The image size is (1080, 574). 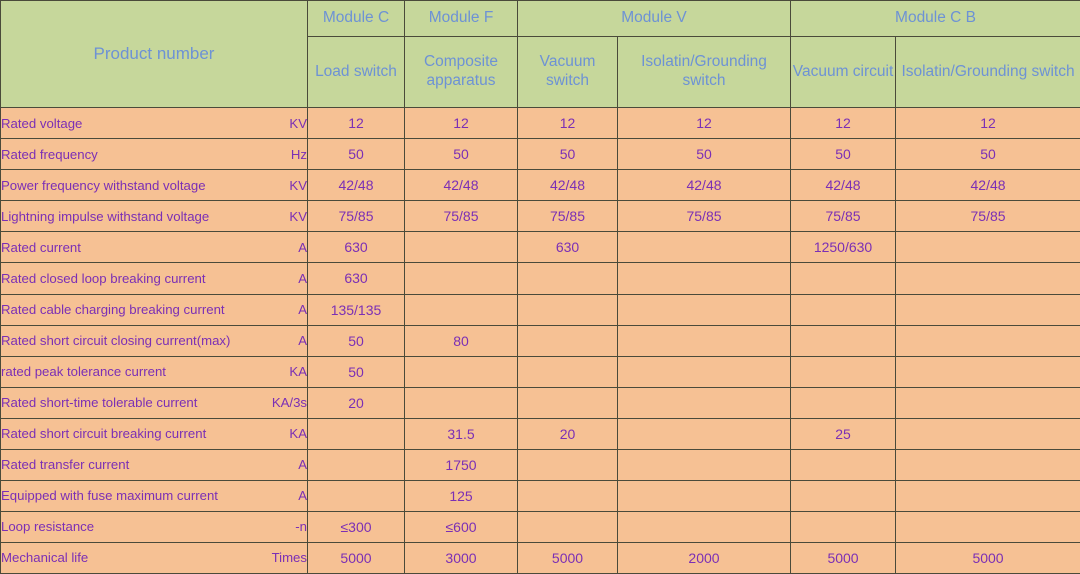 I want to click on parameter-label-inner: Rated voltage KV, so click(x=154, y=123).